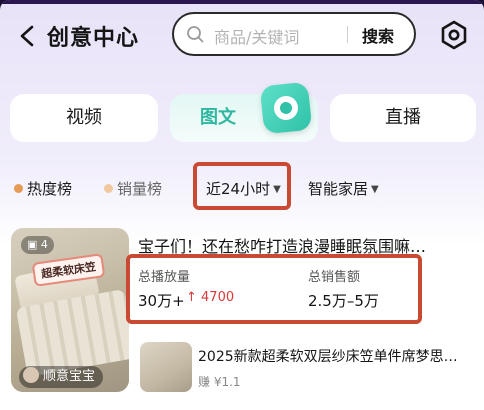  I want to click on active-tab-sticker-icon, so click(286, 108).